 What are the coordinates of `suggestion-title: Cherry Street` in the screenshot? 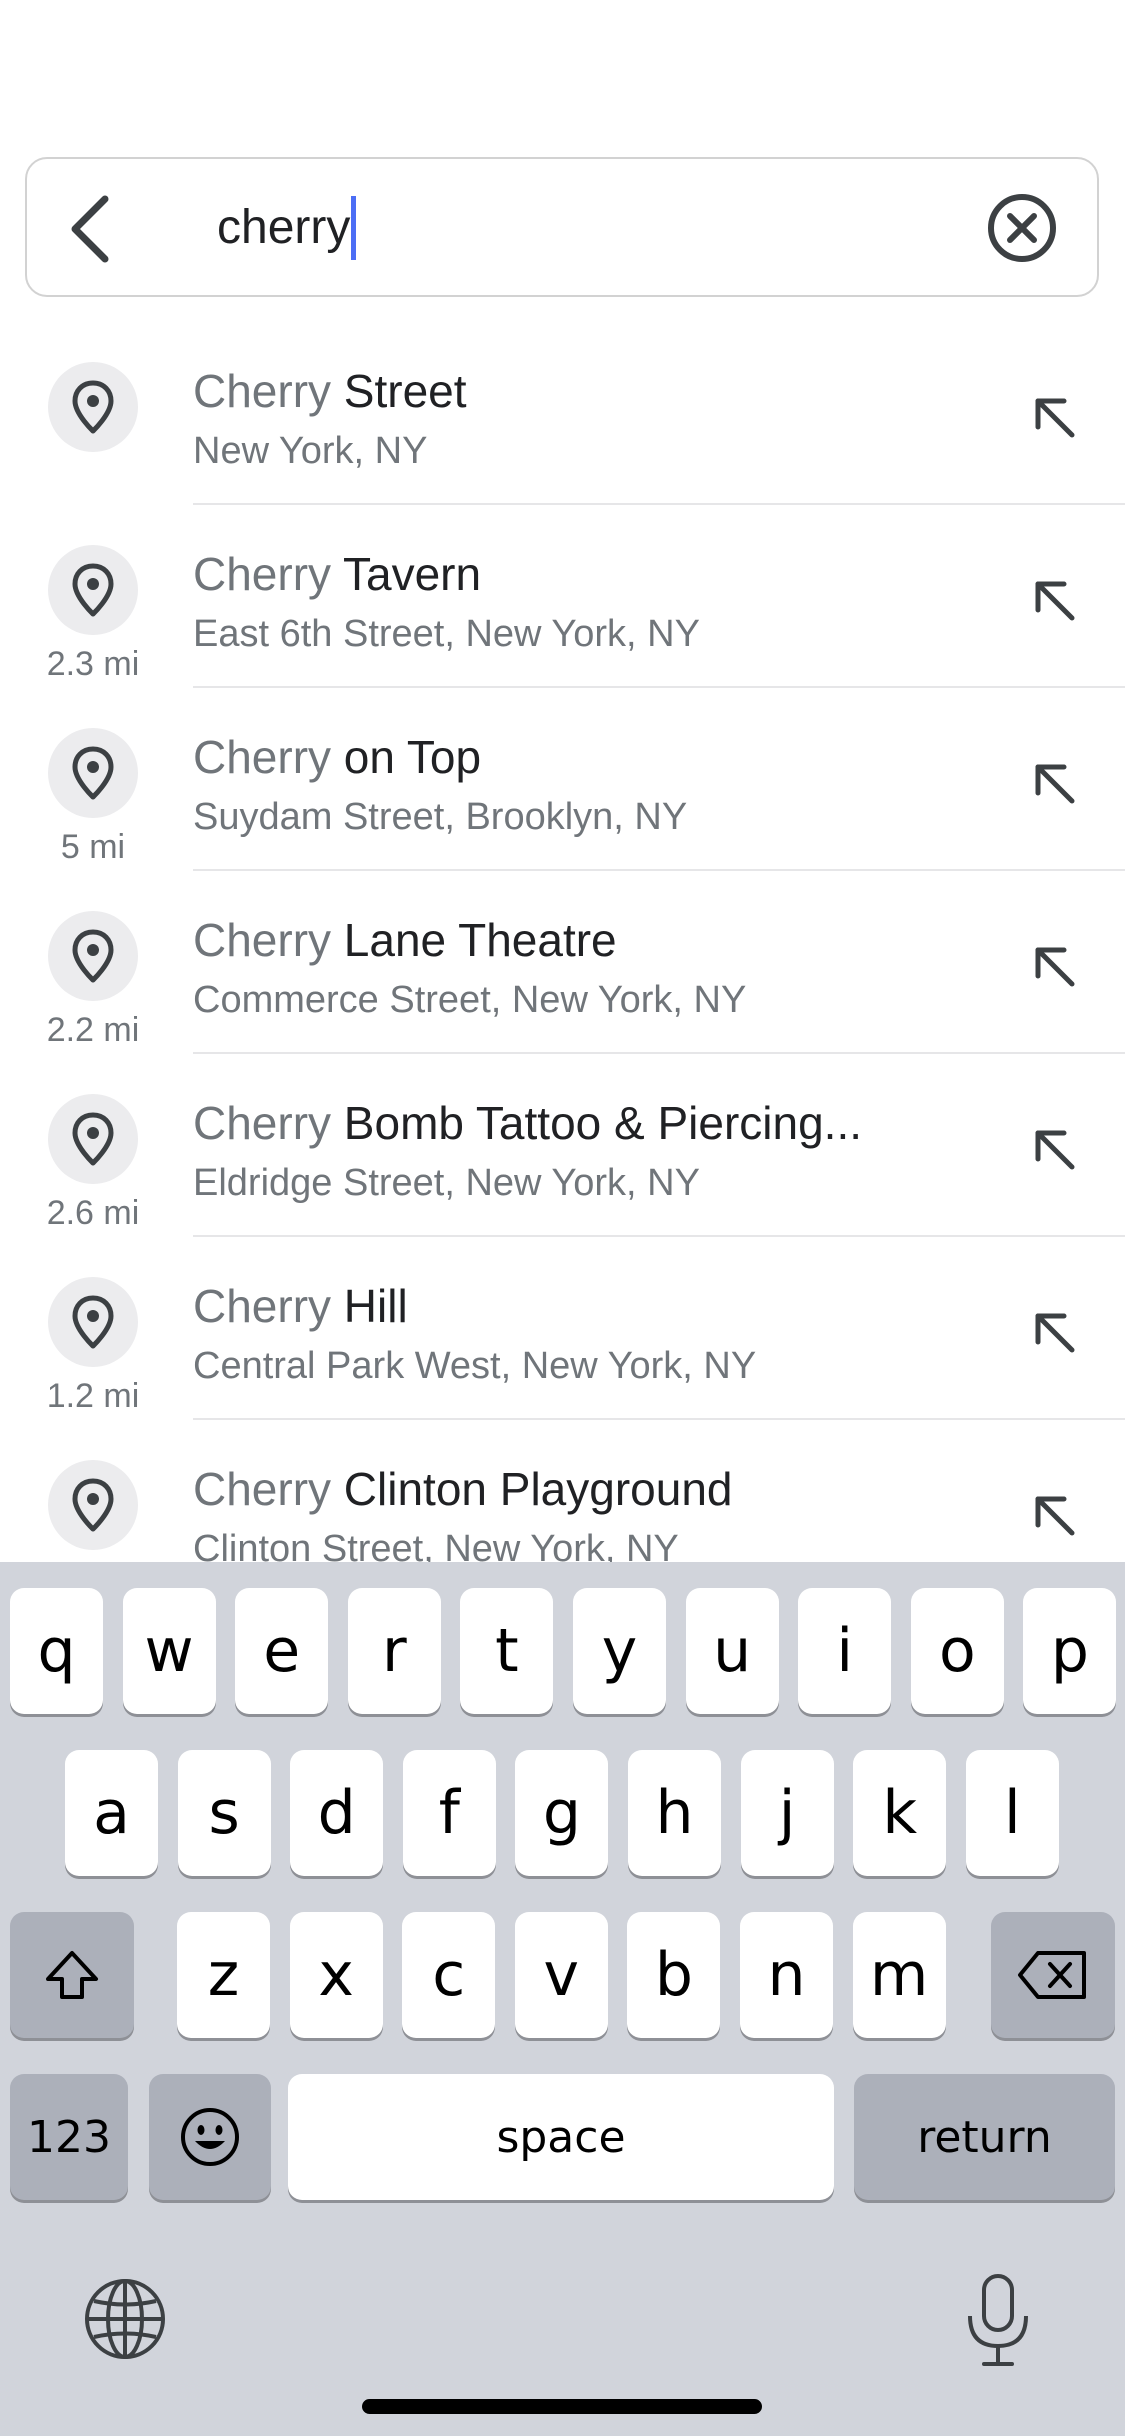 It's located at (330, 391).